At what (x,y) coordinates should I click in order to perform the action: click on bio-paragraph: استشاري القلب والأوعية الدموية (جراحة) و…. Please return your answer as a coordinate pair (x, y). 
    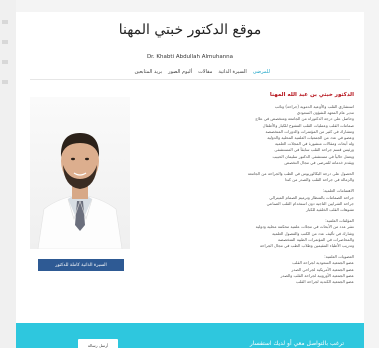
    Looking at the image, I should click on (250, 135).